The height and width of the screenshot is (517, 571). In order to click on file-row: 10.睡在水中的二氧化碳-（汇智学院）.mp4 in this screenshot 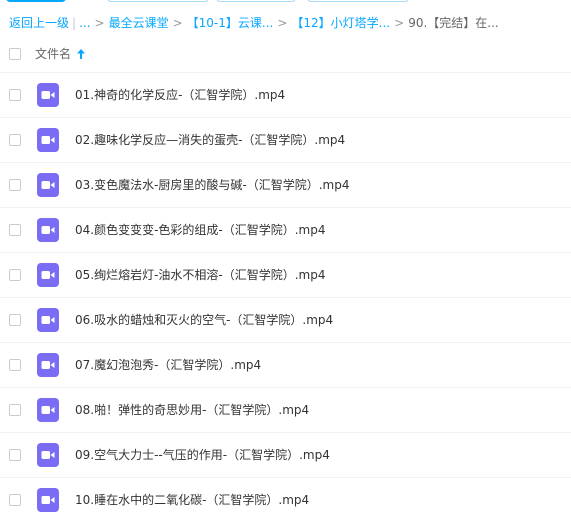, I will do `click(285, 497)`.